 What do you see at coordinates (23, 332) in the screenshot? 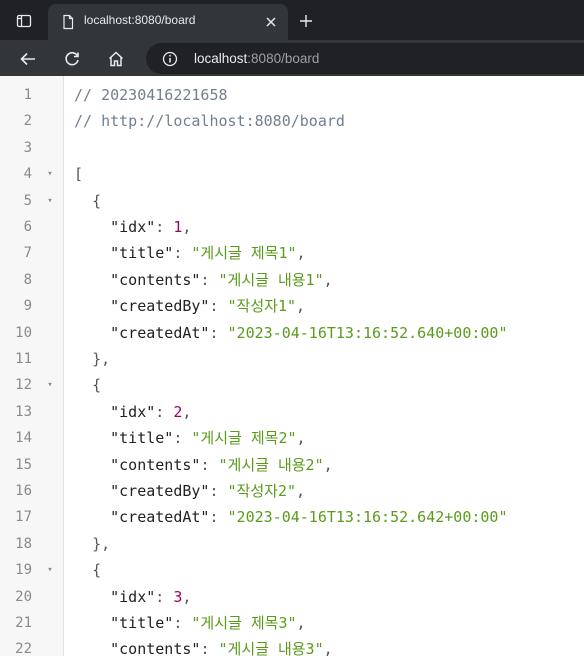
I see `line-number: 10` at bounding box center [23, 332].